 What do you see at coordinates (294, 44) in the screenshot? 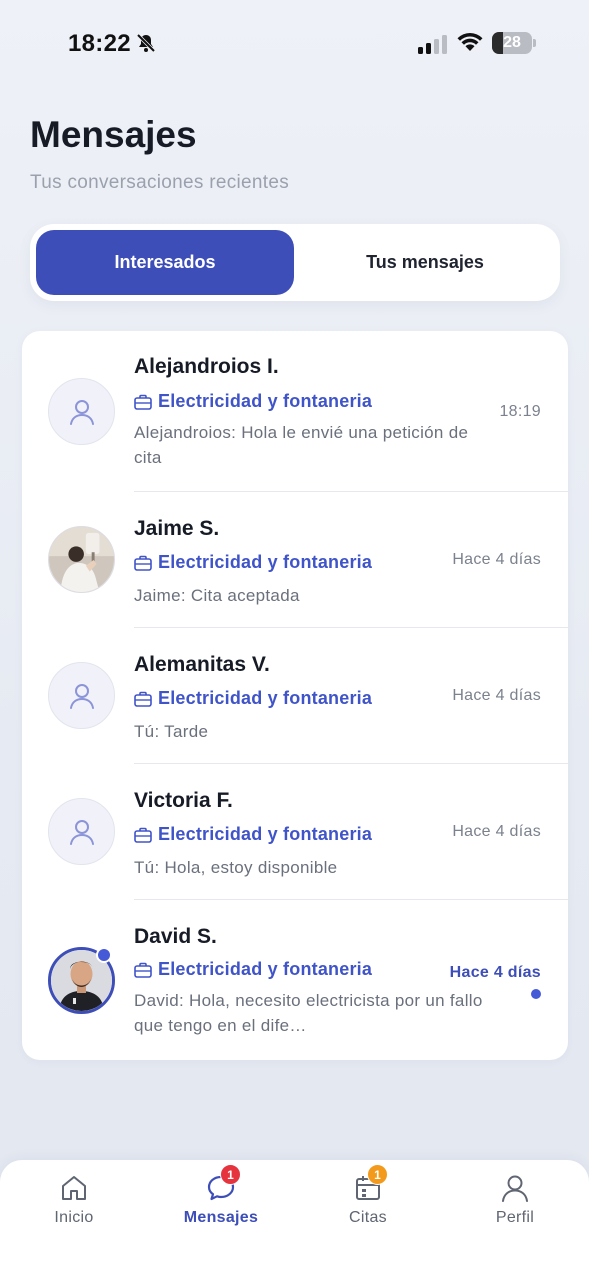
I see `status-bar: 18:22 28` at bounding box center [294, 44].